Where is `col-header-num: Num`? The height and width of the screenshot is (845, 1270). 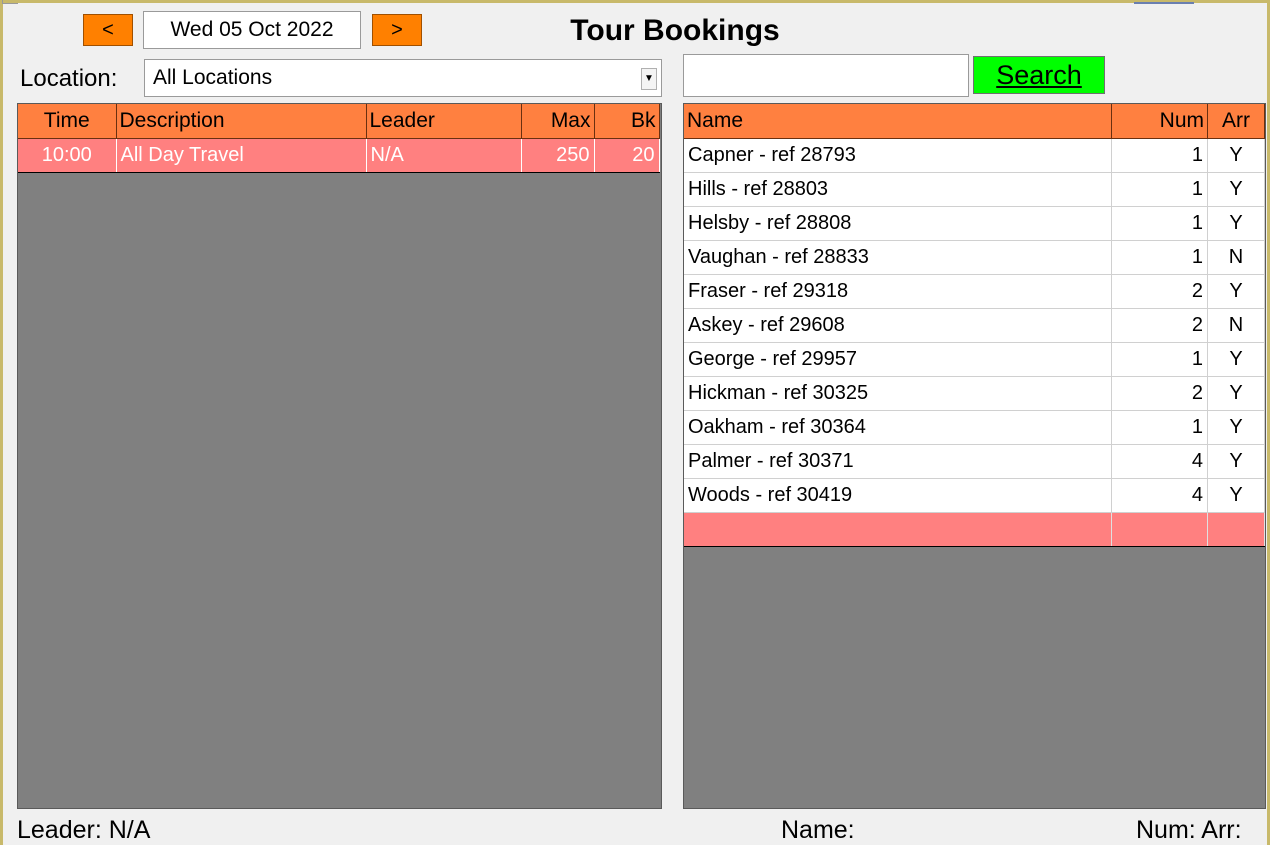
col-header-num: Num is located at coordinates (1160, 121).